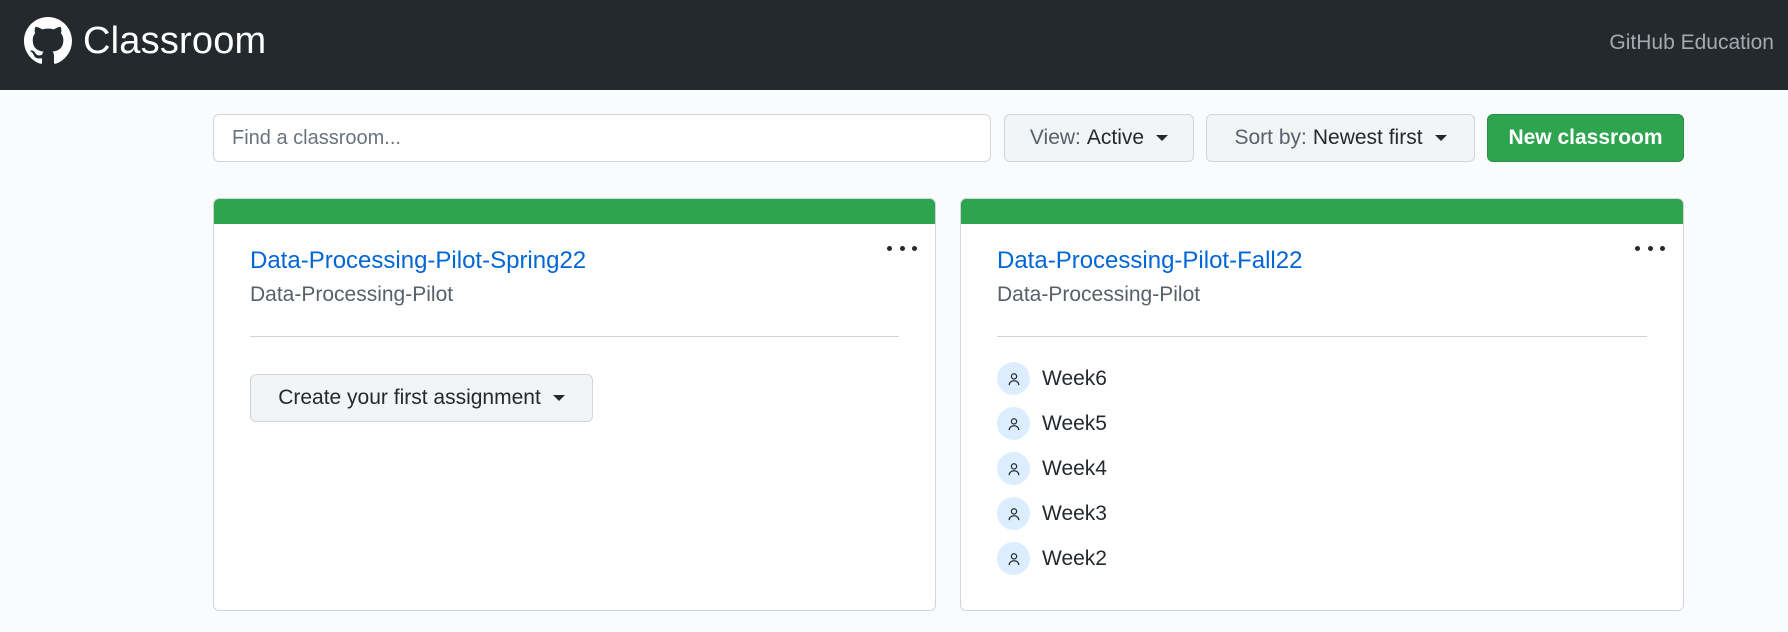 This screenshot has width=1788, height=632. What do you see at coordinates (1055, 137) in the screenshot?
I see `view-filter-label: View:` at bounding box center [1055, 137].